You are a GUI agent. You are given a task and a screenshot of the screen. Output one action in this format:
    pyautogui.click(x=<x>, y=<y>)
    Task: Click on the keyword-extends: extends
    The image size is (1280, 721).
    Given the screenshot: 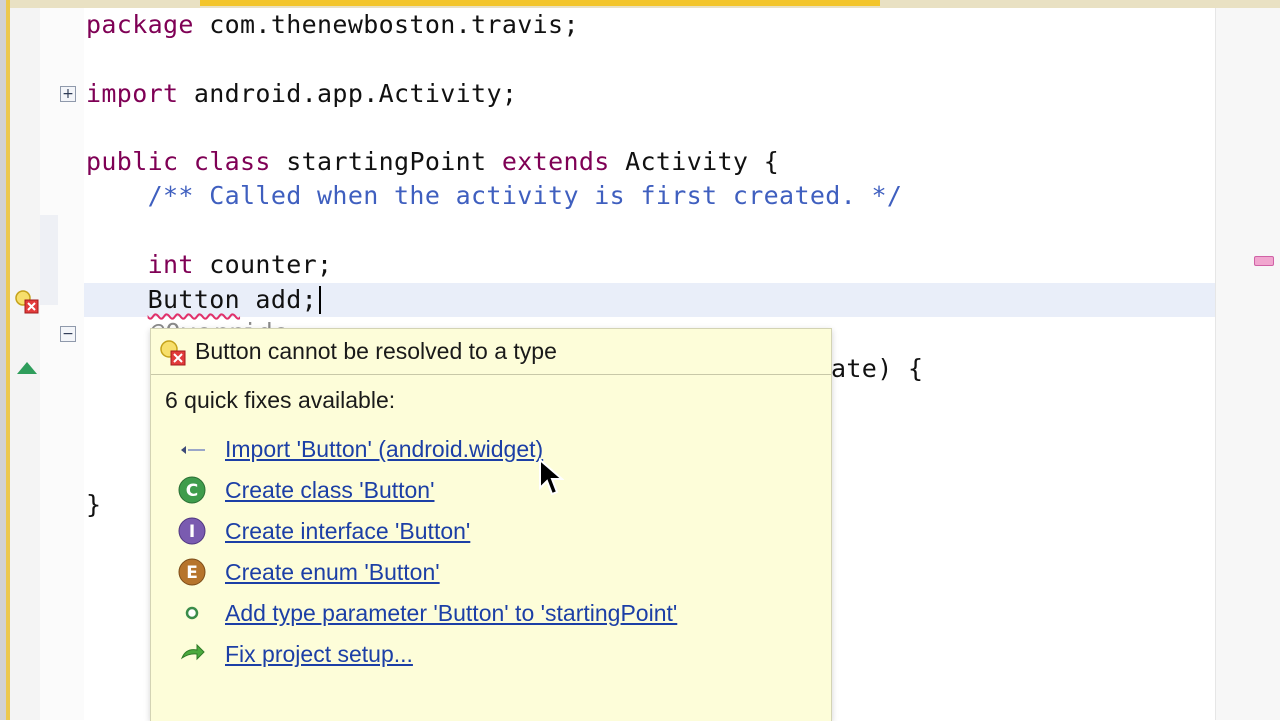 What is the action you would take?
    pyautogui.click(x=555, y=161)
    